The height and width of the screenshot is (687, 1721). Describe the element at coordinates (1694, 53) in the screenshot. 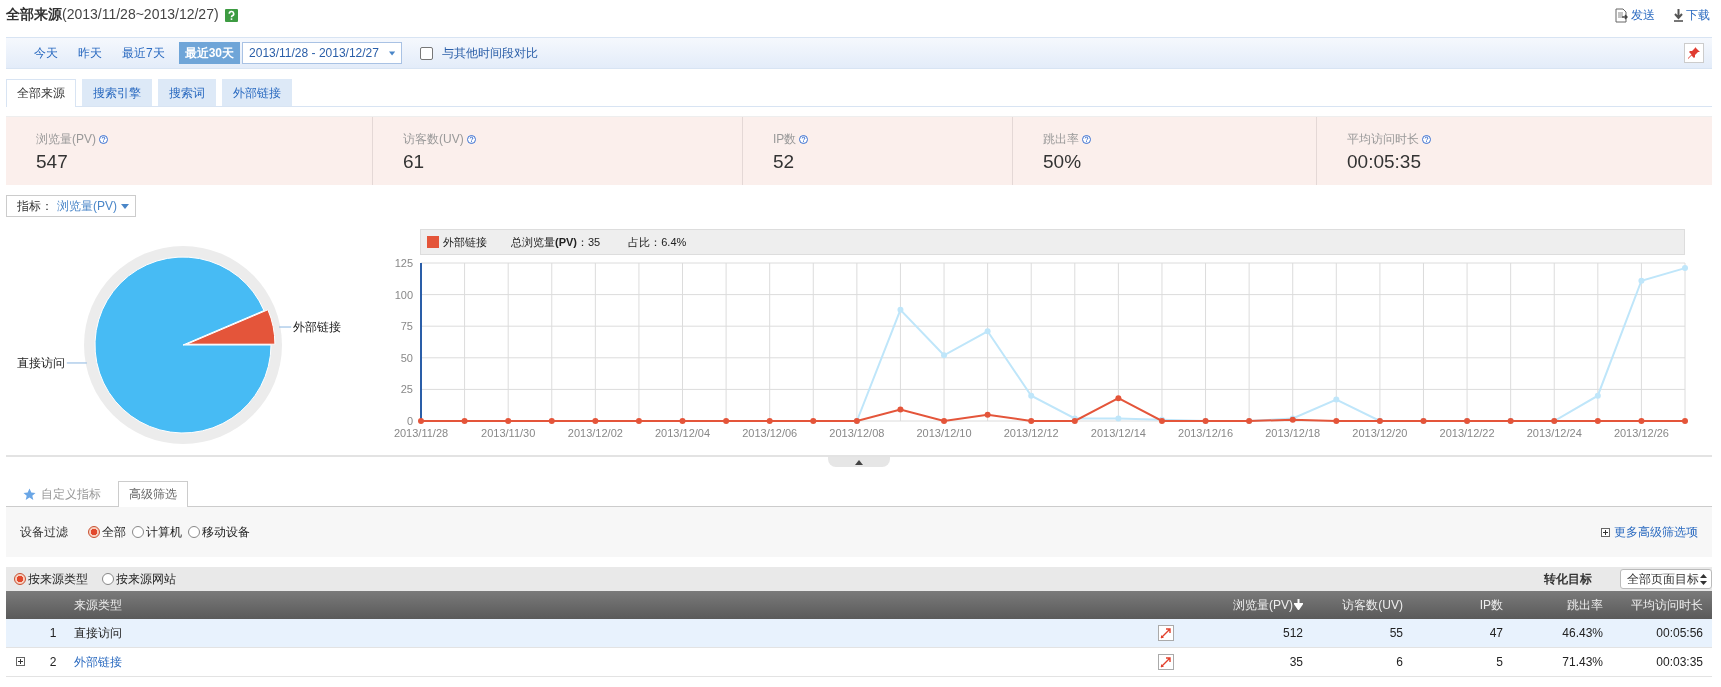

I see `pin-button` at that location.